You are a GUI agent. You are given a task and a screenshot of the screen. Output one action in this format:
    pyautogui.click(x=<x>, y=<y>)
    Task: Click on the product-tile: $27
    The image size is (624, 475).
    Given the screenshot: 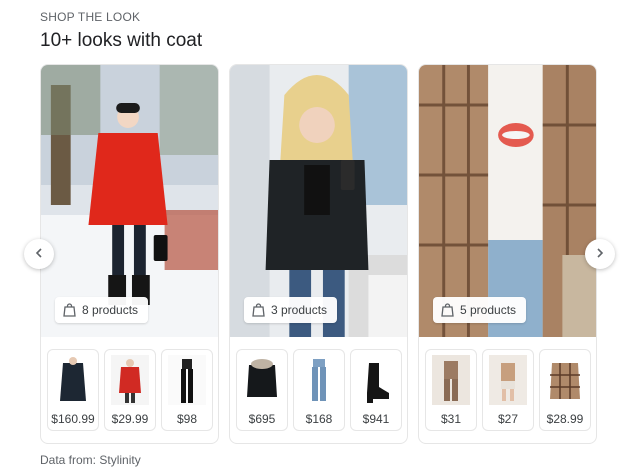 What is the action you would take?
    pyautogui.click(x=508, y=390)
    